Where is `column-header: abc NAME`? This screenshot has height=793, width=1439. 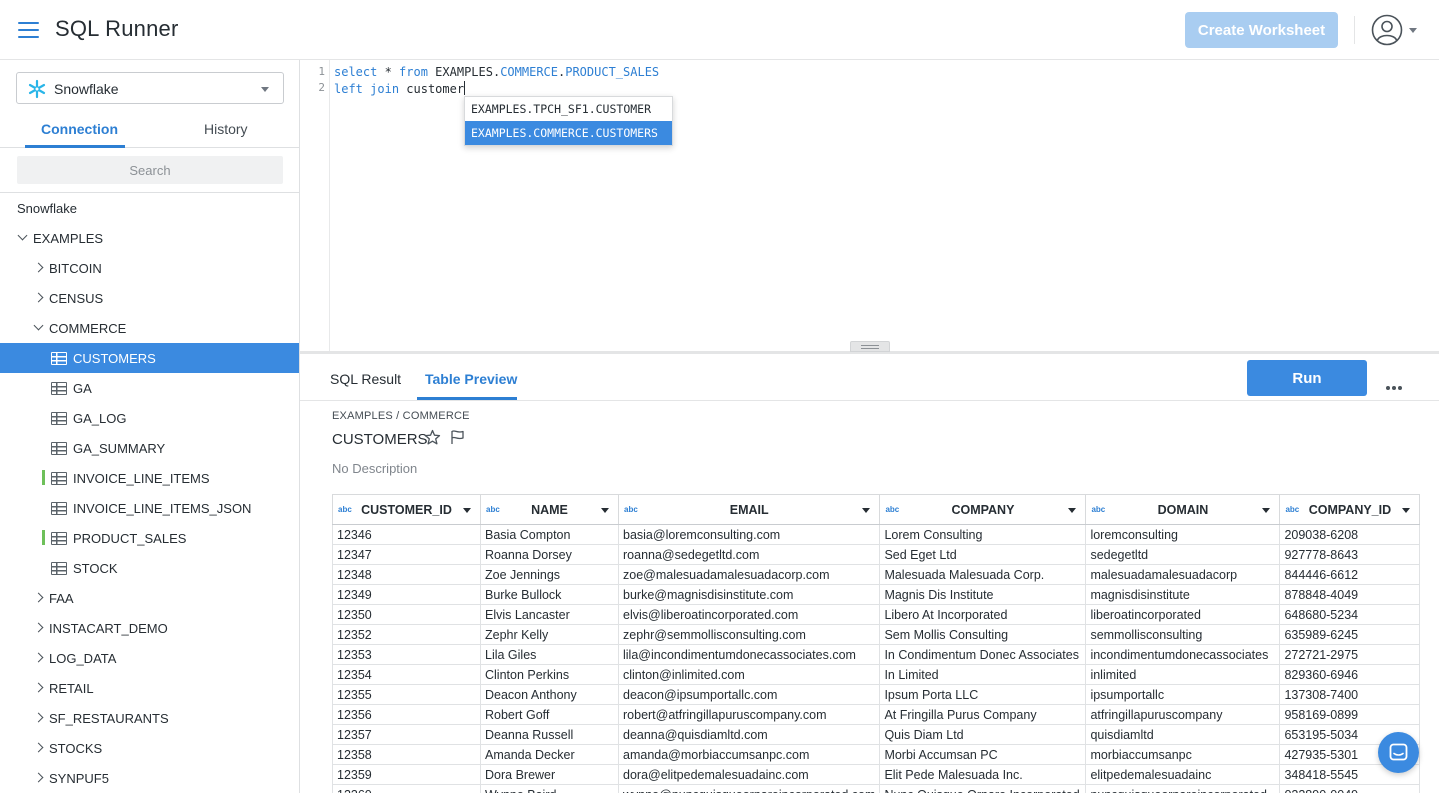
column-header: abc NAME is located at coordinates (549, 509).